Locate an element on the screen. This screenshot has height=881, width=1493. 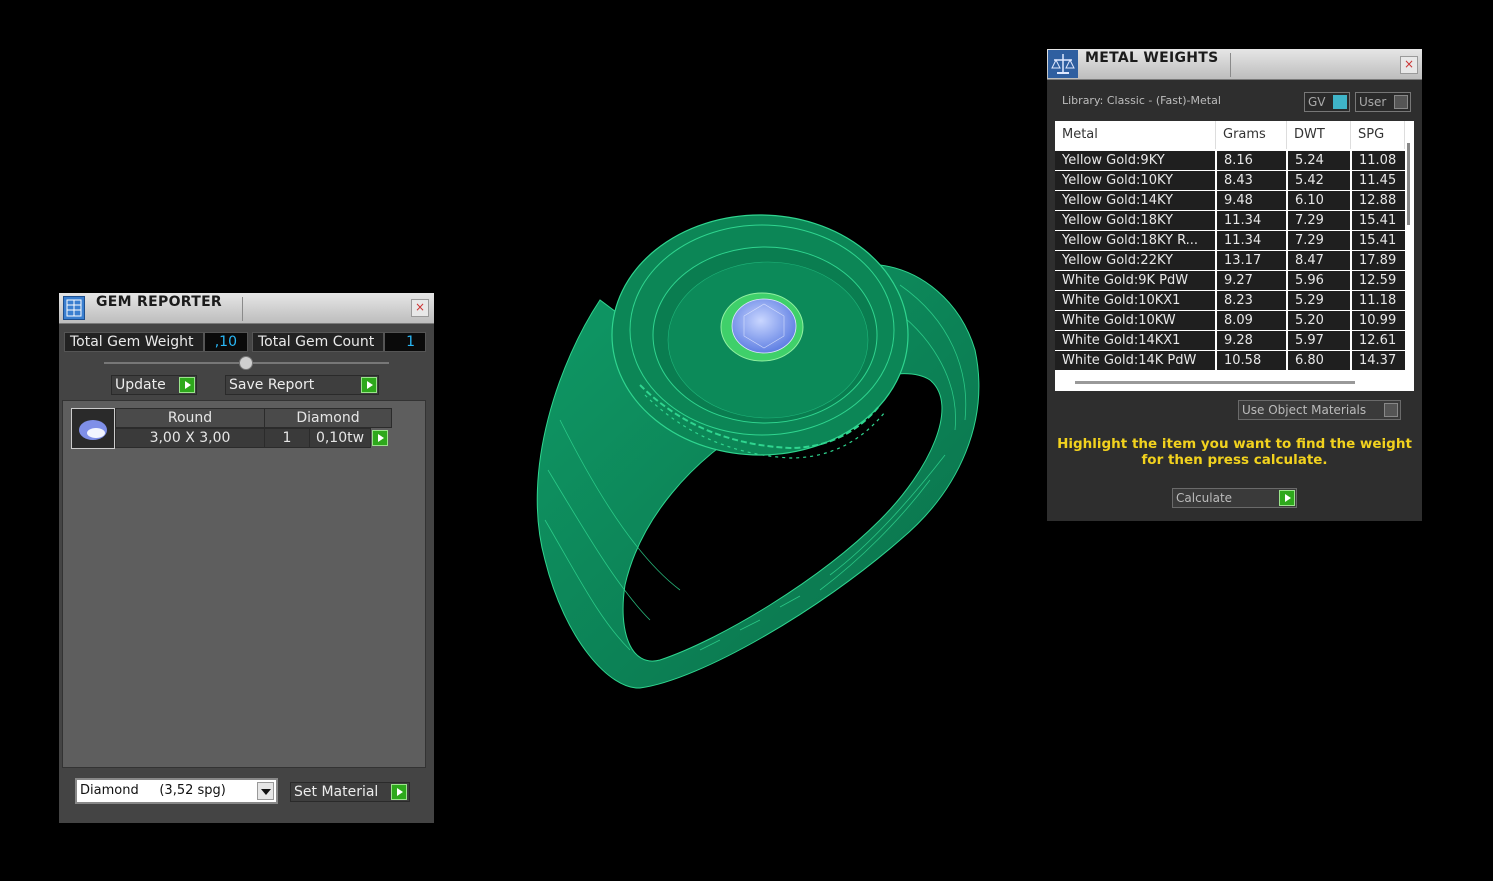
cell-grams: 9.48 is located at coordinates (1251, 200).